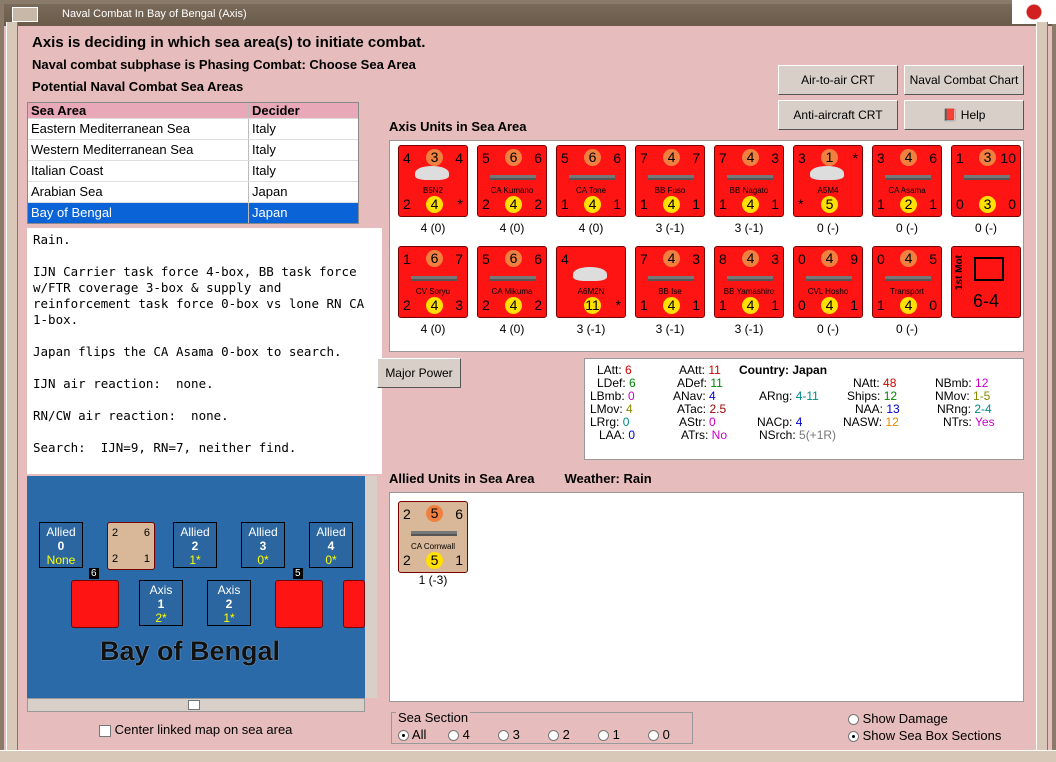 The width and height of the screenshot is (1056, 762). What do you see at coordinates (933, 305) in the screenshot?
I see `stat-br: 0` at bounding box center [933, 305].